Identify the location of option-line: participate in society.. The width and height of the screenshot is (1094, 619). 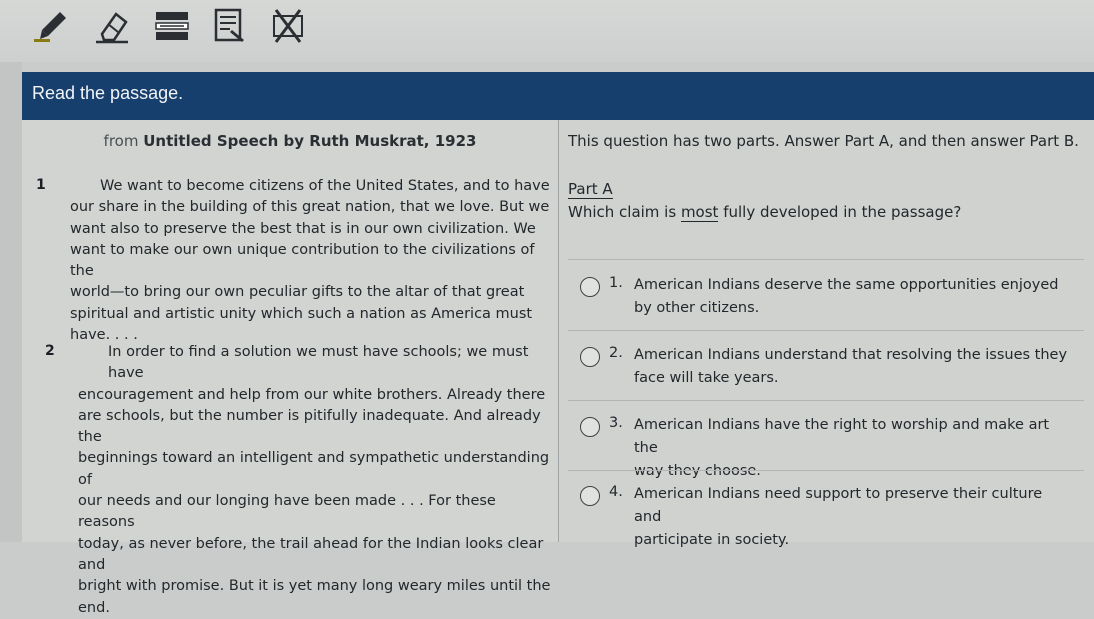
(712, 540).